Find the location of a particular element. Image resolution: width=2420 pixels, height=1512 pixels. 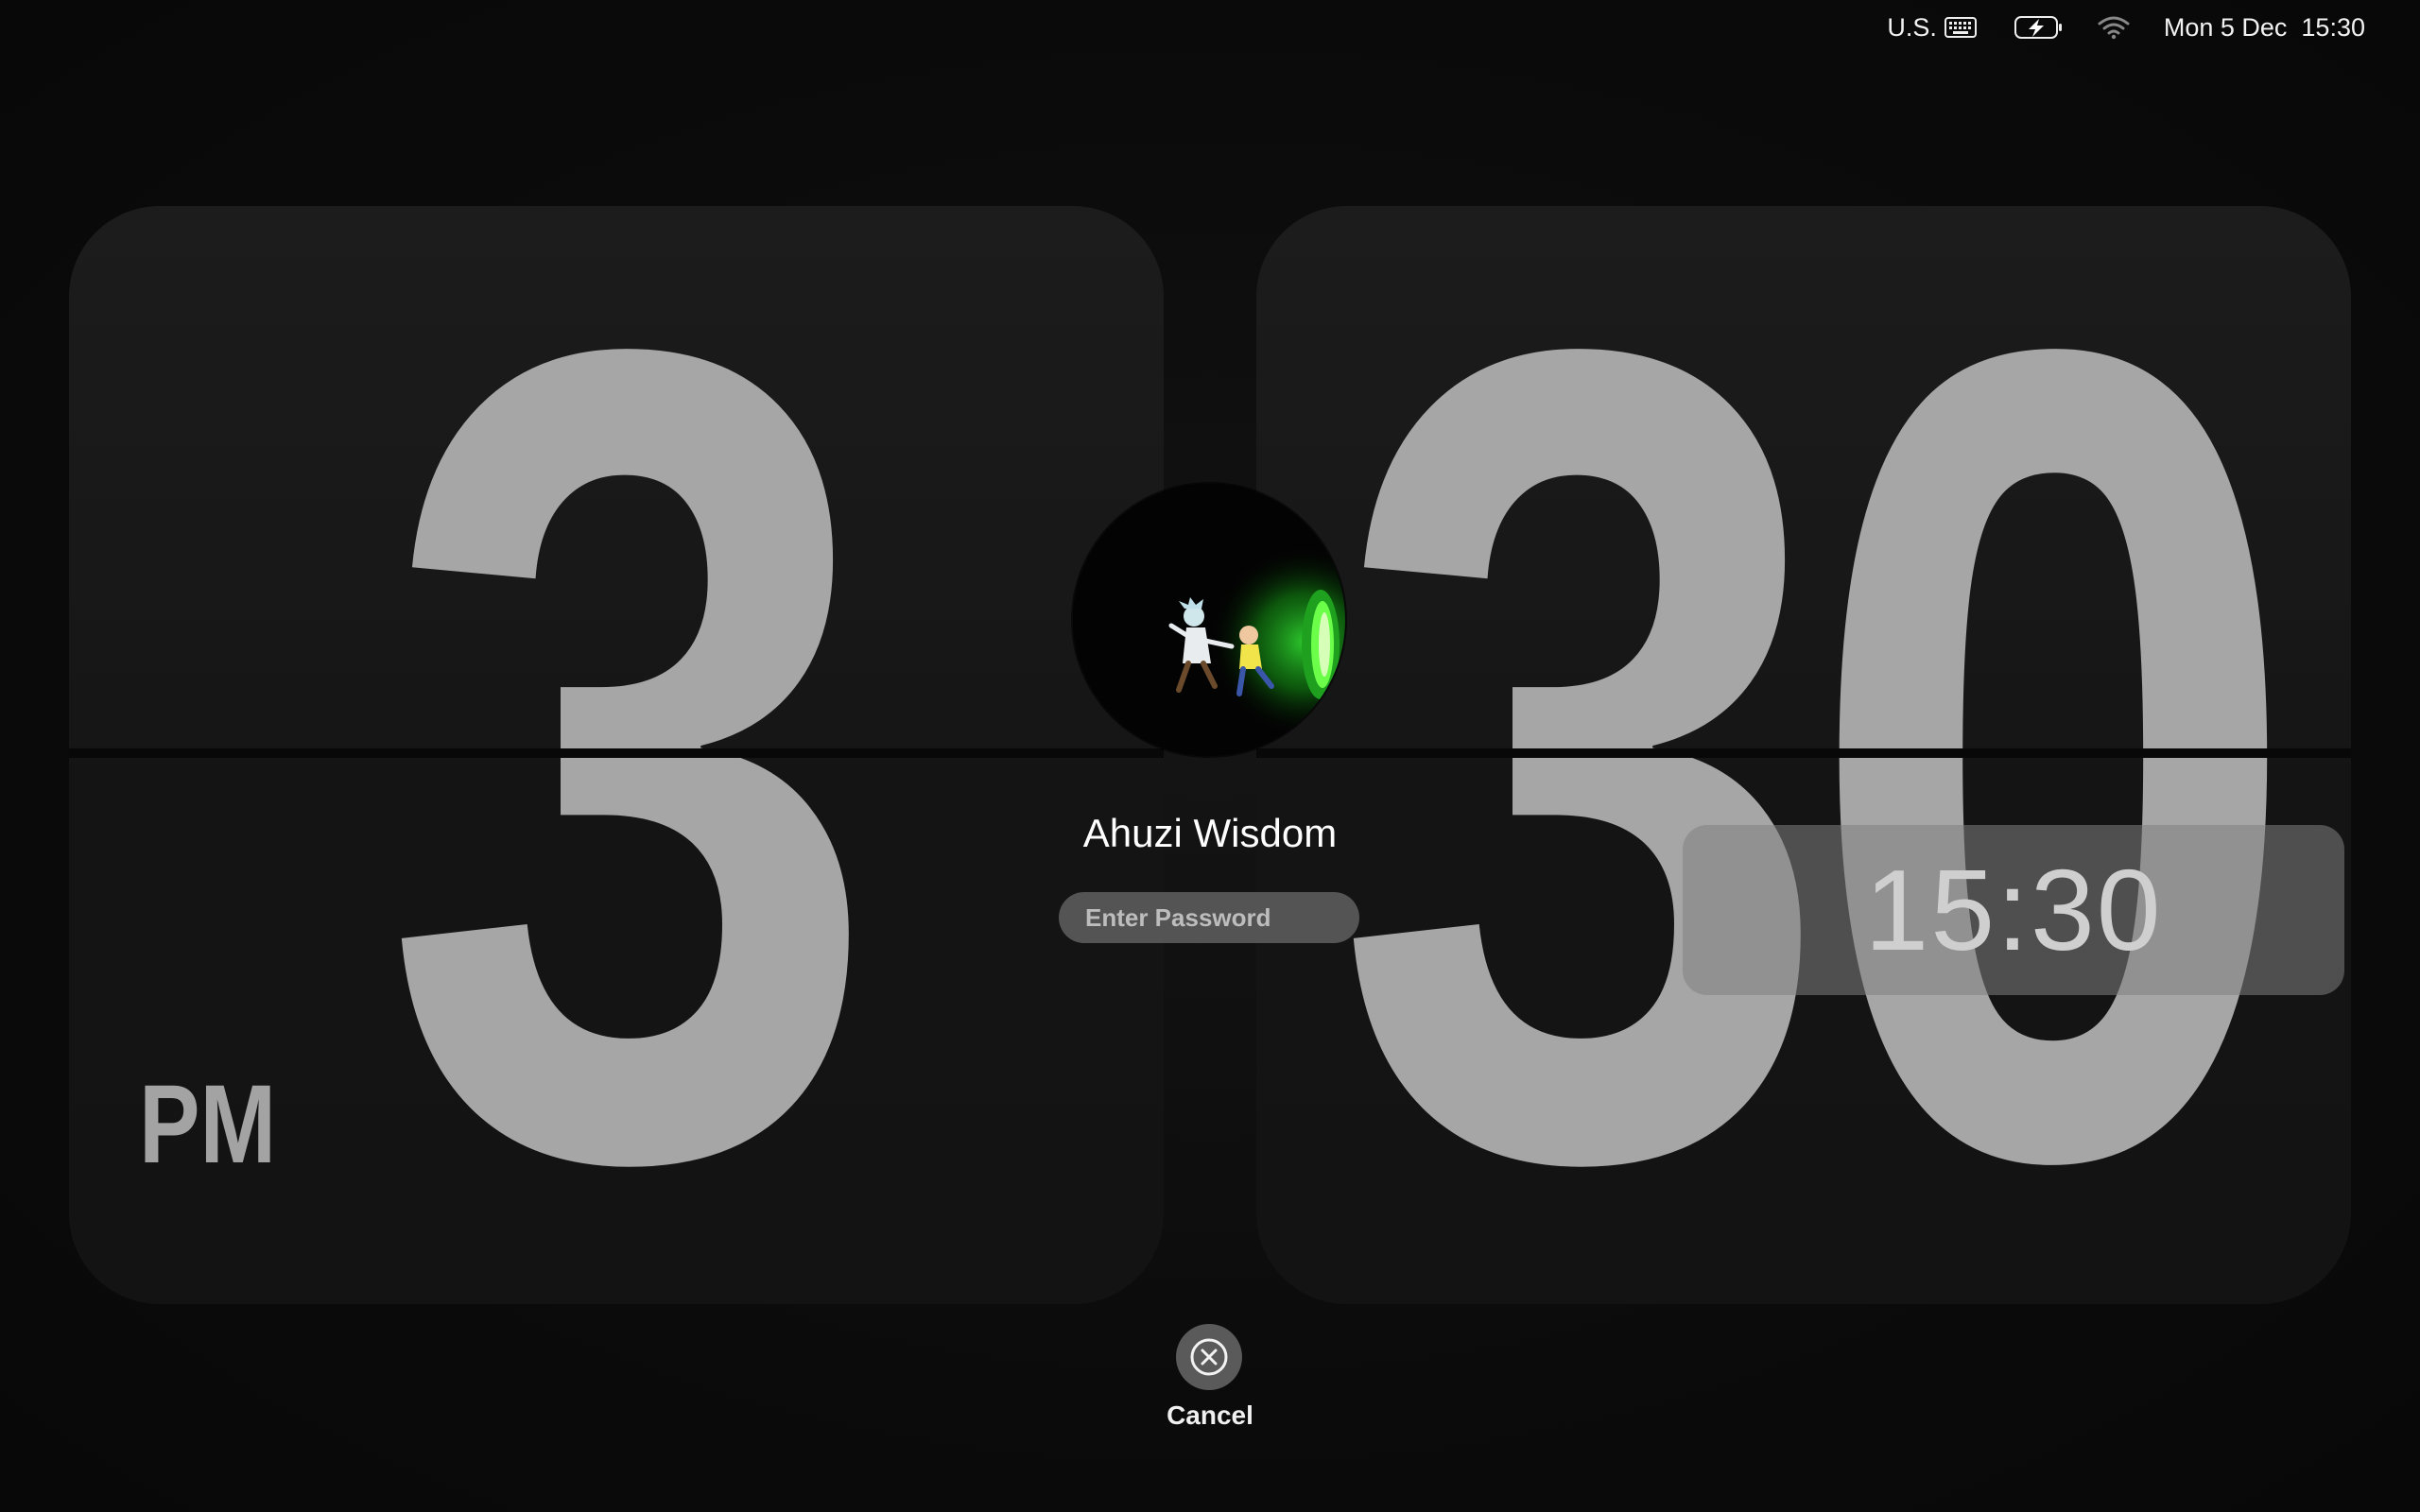

overlay-clock: 15:30 is located at coordinates (2014, 910).